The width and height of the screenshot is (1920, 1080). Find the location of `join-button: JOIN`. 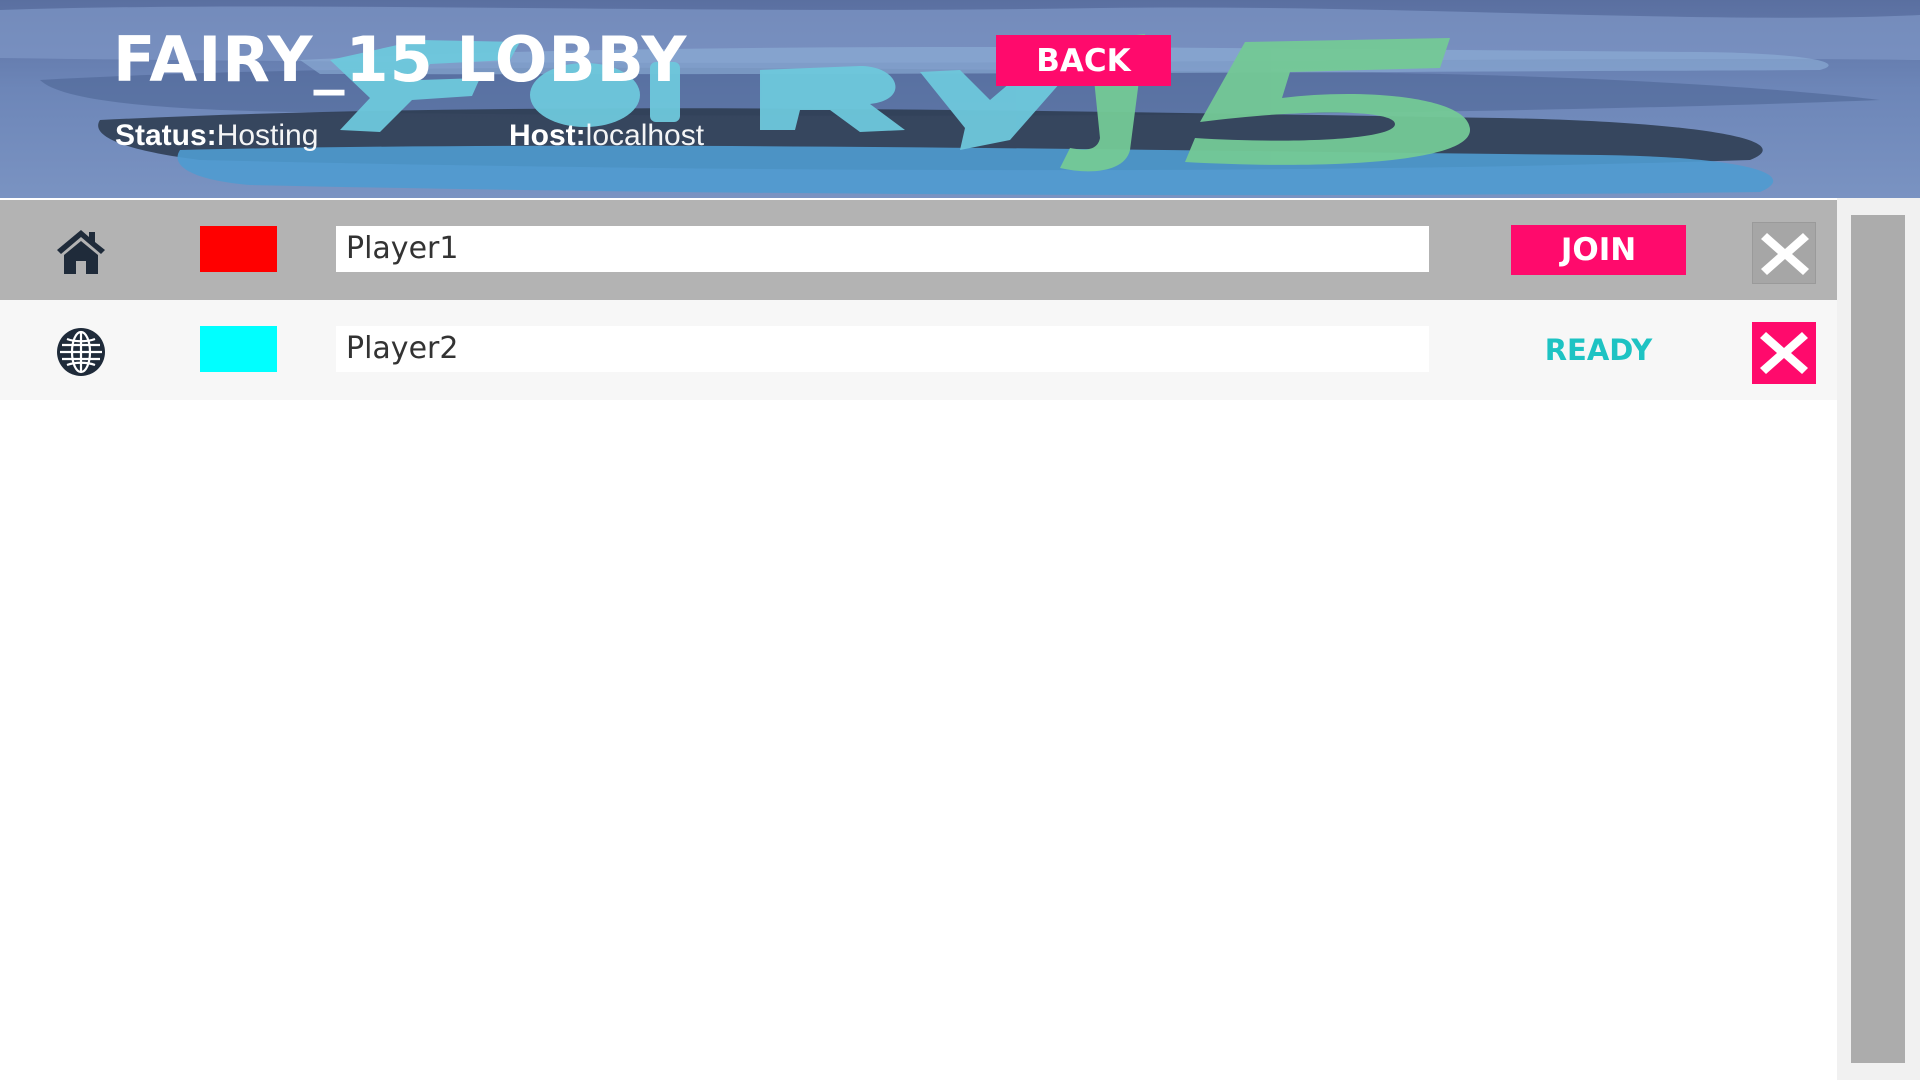

join-button: JOIN is located at coordinates (1598, 250).